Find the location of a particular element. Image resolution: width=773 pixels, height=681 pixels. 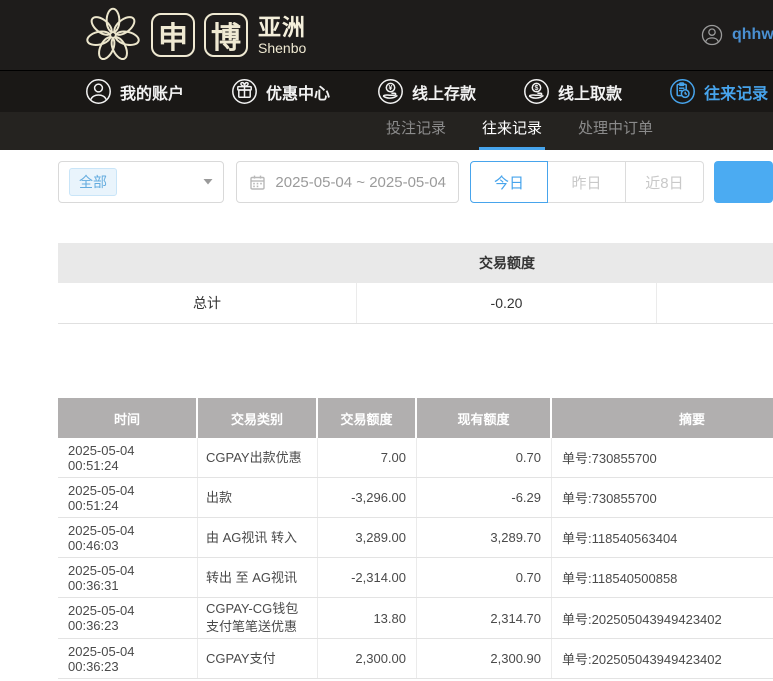

quick-date-buttons: 今日 昨日 近8日 is located at coordinates (586, 182).